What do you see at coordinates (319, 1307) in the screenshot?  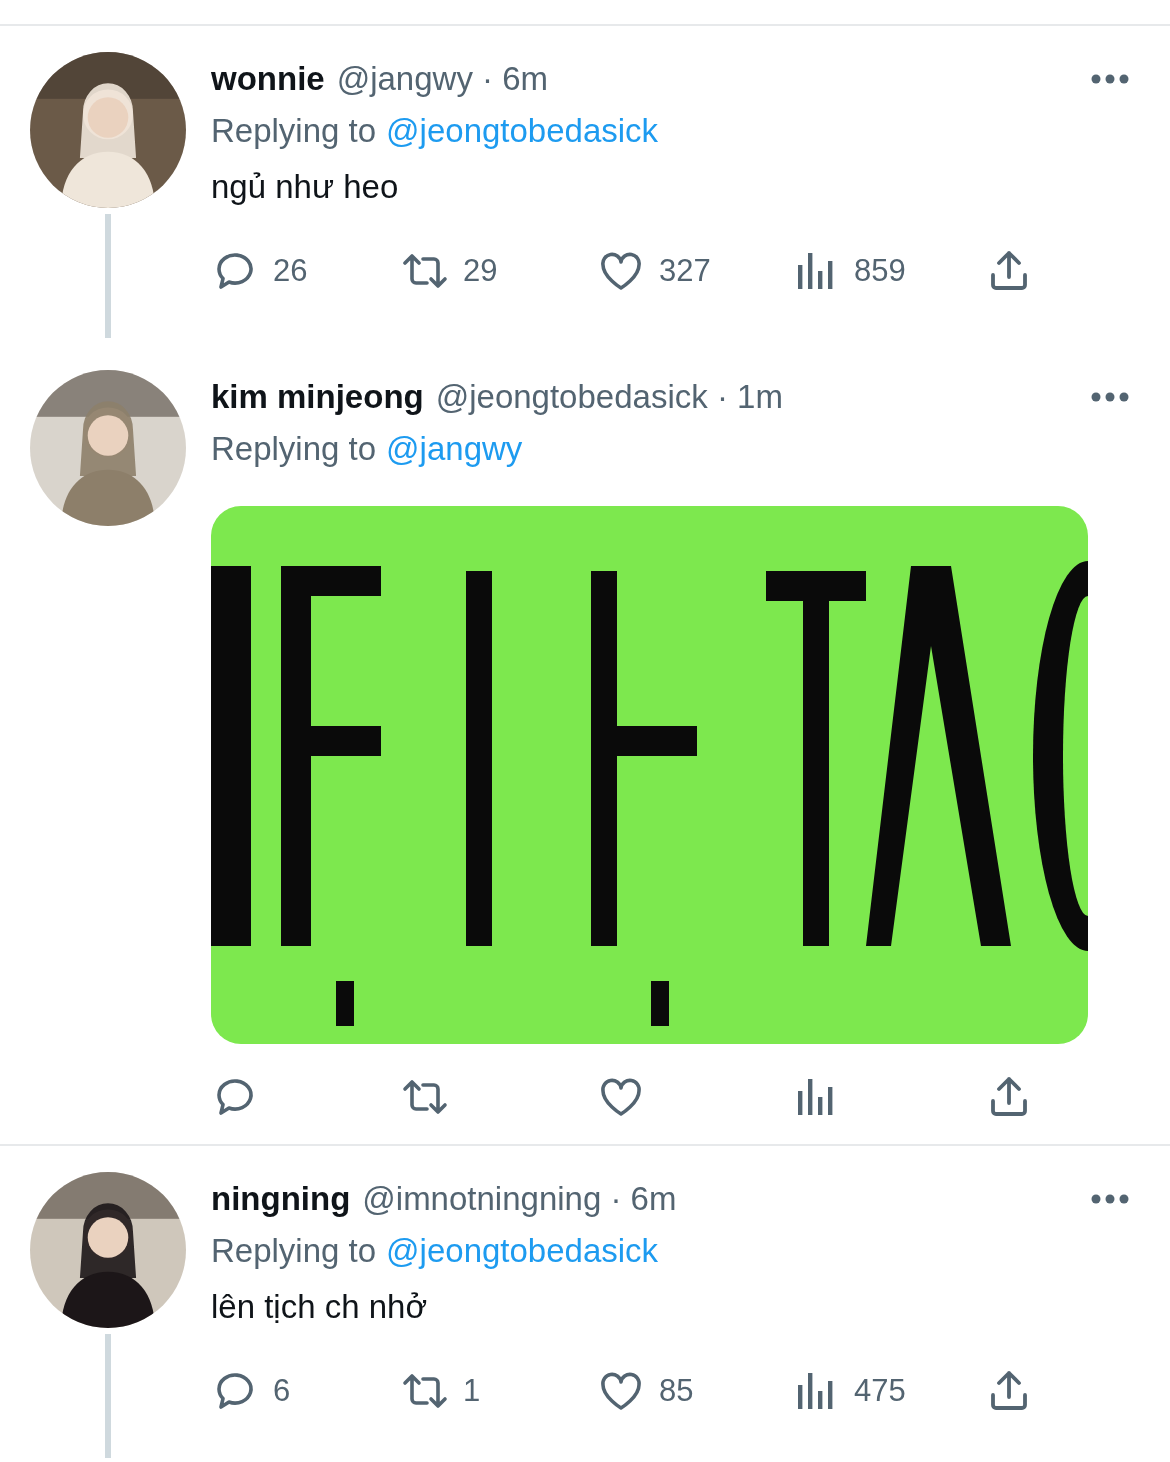 I see `tweet-text: lên tịch ch nhở` at bounding box center [319, 1307].